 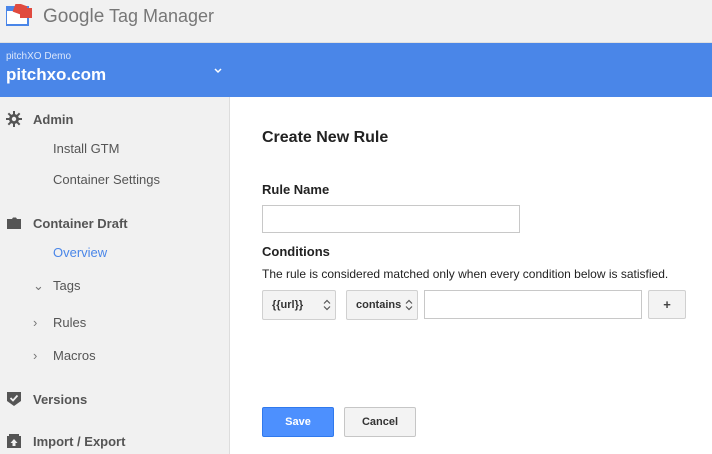 I want to click on condition-value-input, so click(x=533, y=304).